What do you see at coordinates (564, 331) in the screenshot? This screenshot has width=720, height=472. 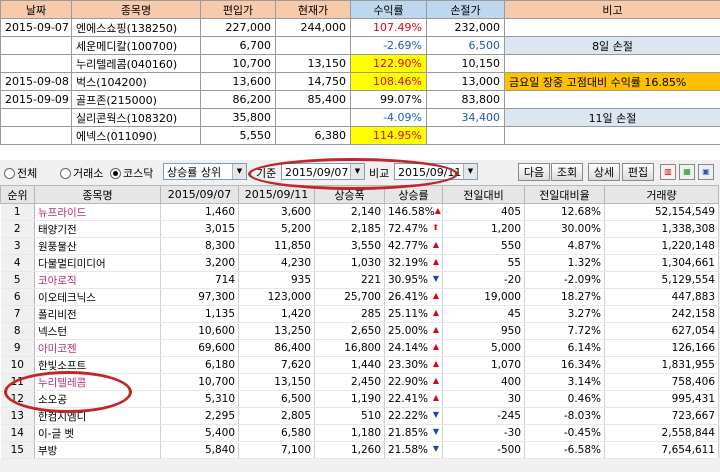 I see `cell-day-change-rate: 7.72%` at bounding box center [564, 331].